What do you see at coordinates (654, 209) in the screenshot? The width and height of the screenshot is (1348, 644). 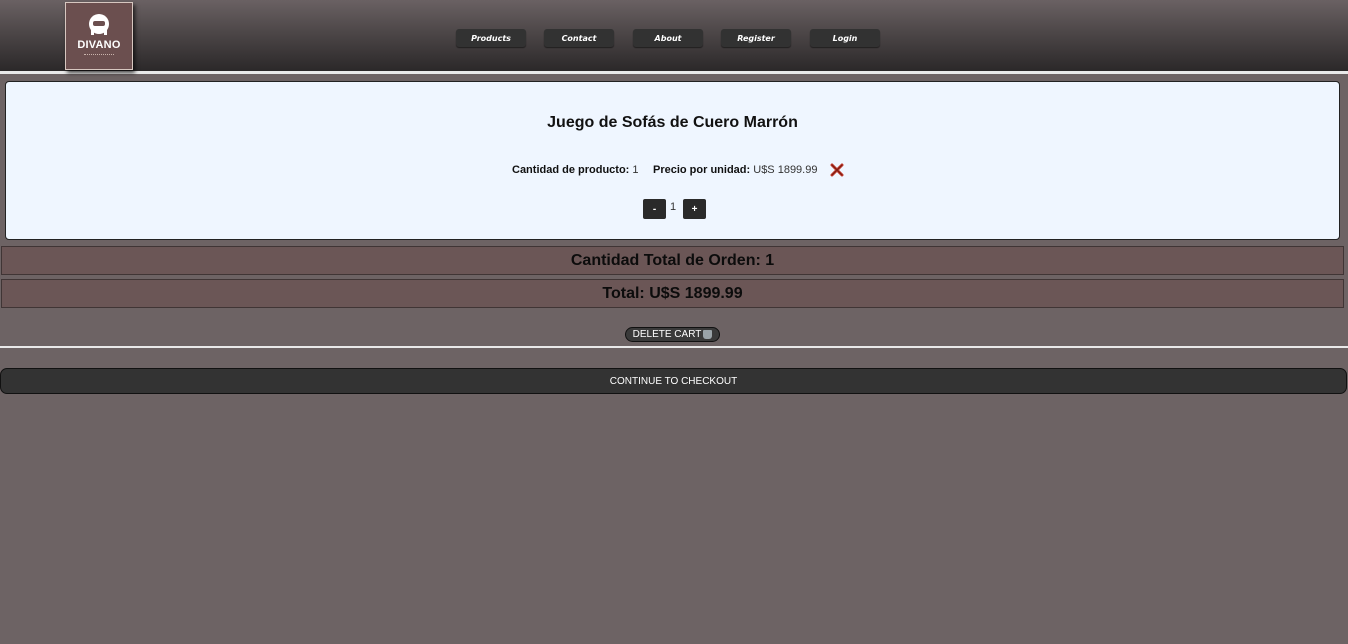 I see `decrement-button: -` at bounding box center [654, 209].